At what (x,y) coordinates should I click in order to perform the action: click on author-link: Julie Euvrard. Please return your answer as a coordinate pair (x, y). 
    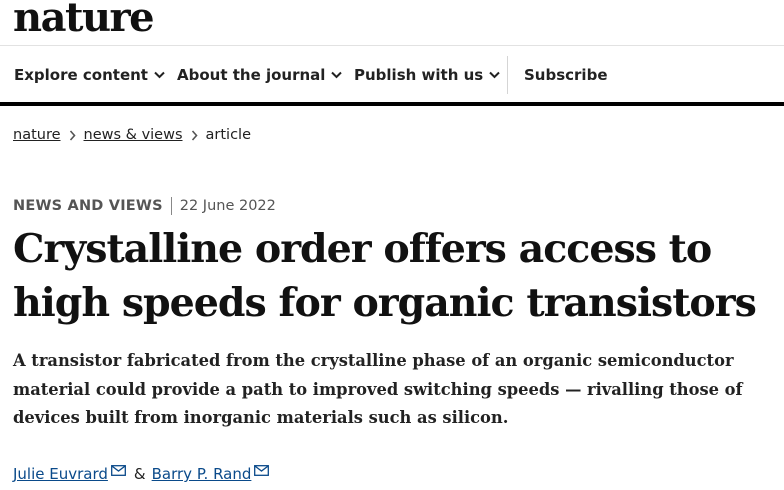
    Looking at the image, I should click on (60, 474).